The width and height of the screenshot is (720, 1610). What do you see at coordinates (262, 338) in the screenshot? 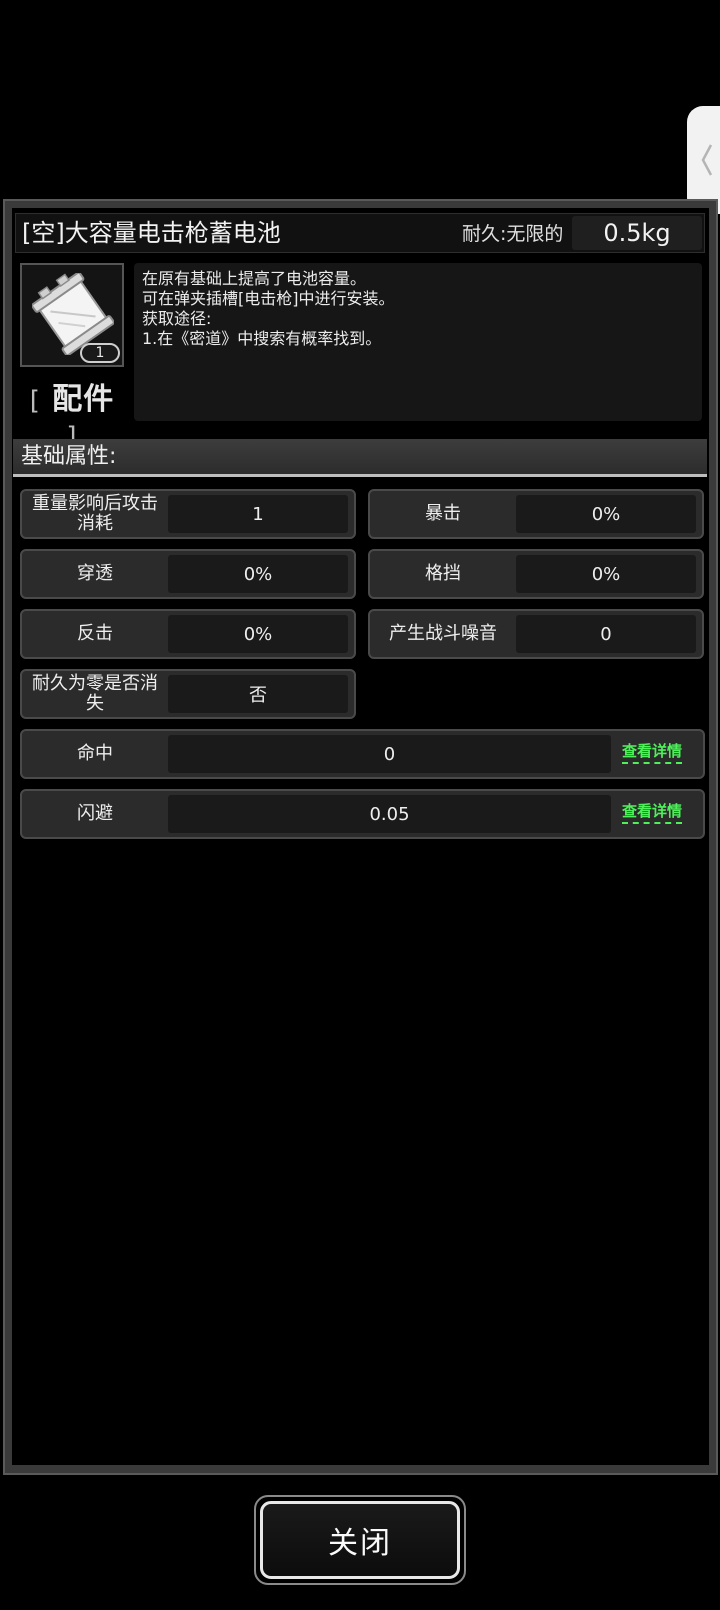
I see `description-line: 1.在《密道》中搜索有概率找到。` at bounding box center [262, 338].